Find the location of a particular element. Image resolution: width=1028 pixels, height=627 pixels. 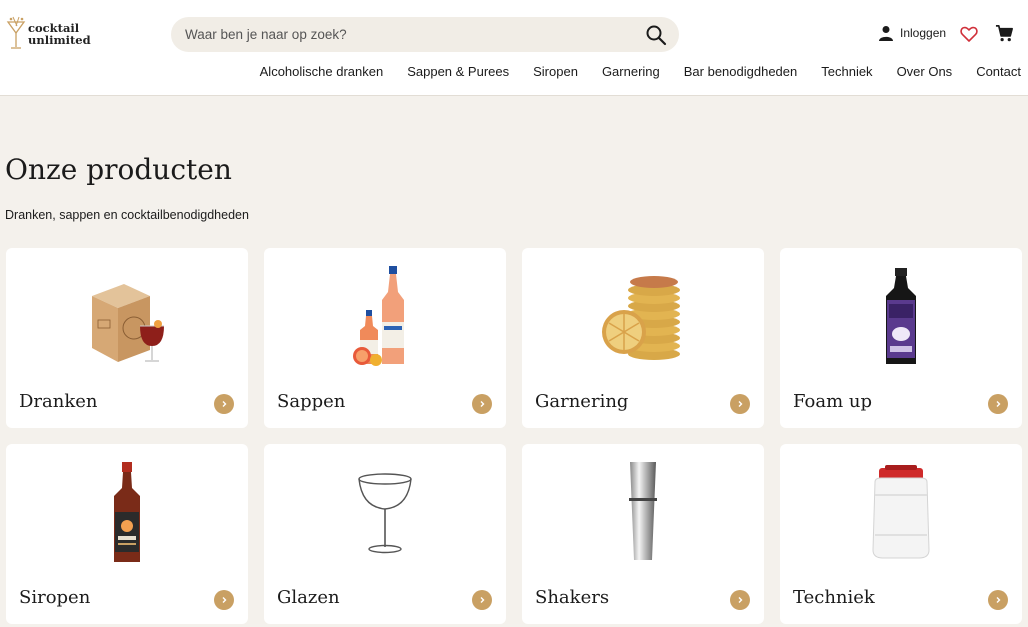

foam-bottle-icon is located at coordinates (901, 316).